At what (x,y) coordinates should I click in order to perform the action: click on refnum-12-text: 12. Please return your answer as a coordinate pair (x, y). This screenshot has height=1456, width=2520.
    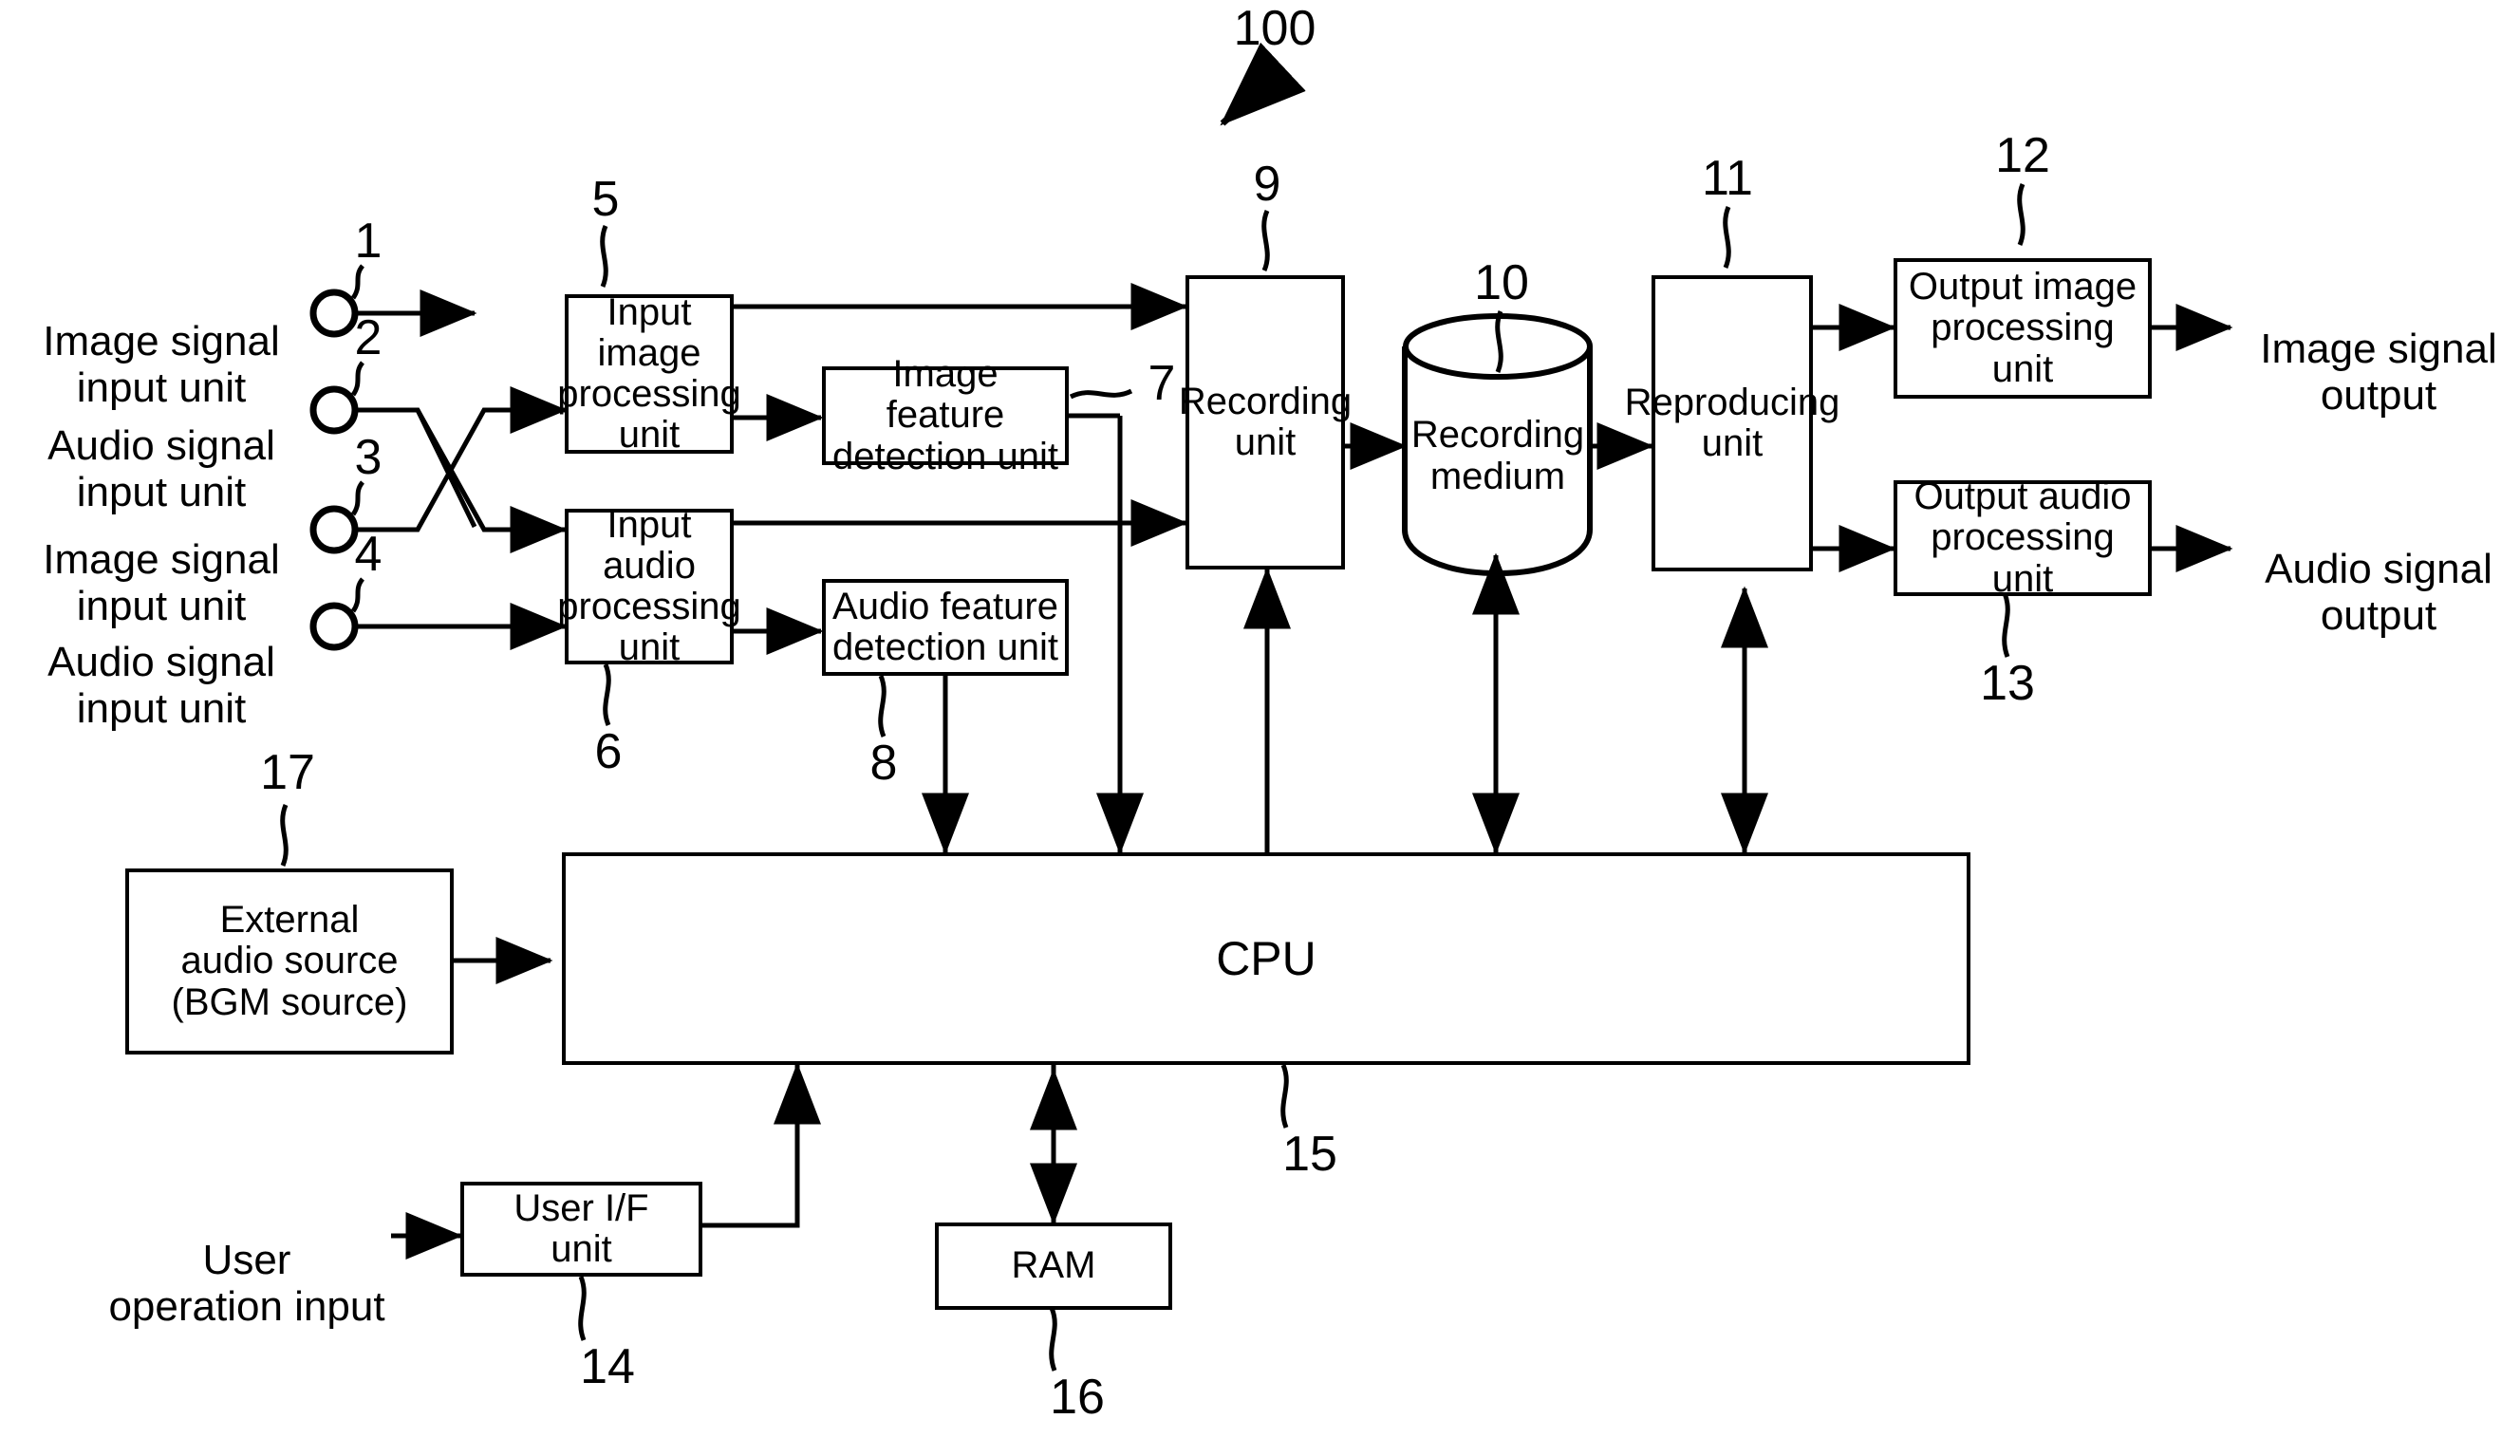
    Looking at the image, I should click on (2022, 155).